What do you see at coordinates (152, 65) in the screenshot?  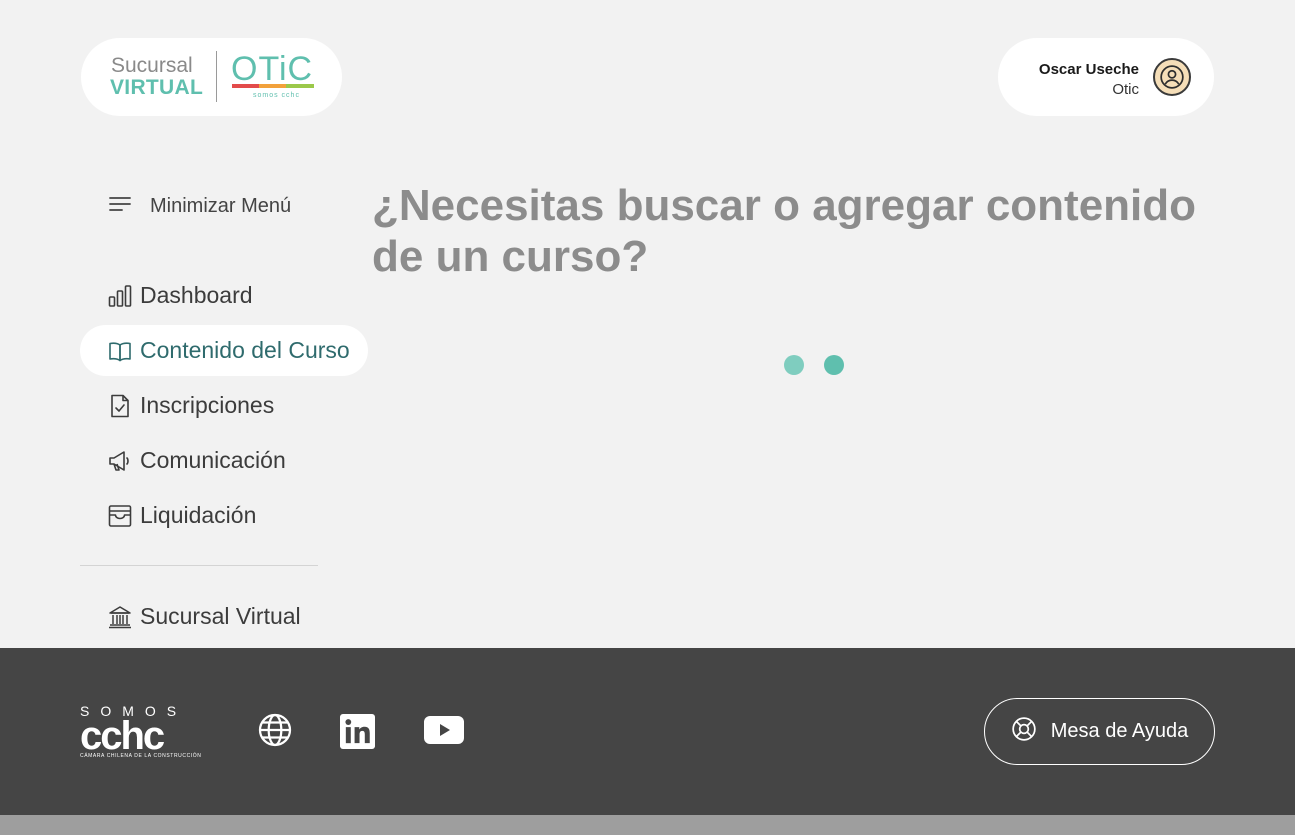 I see `logo-sucursal-text: Sucursal` at bounding box center [152, 65].